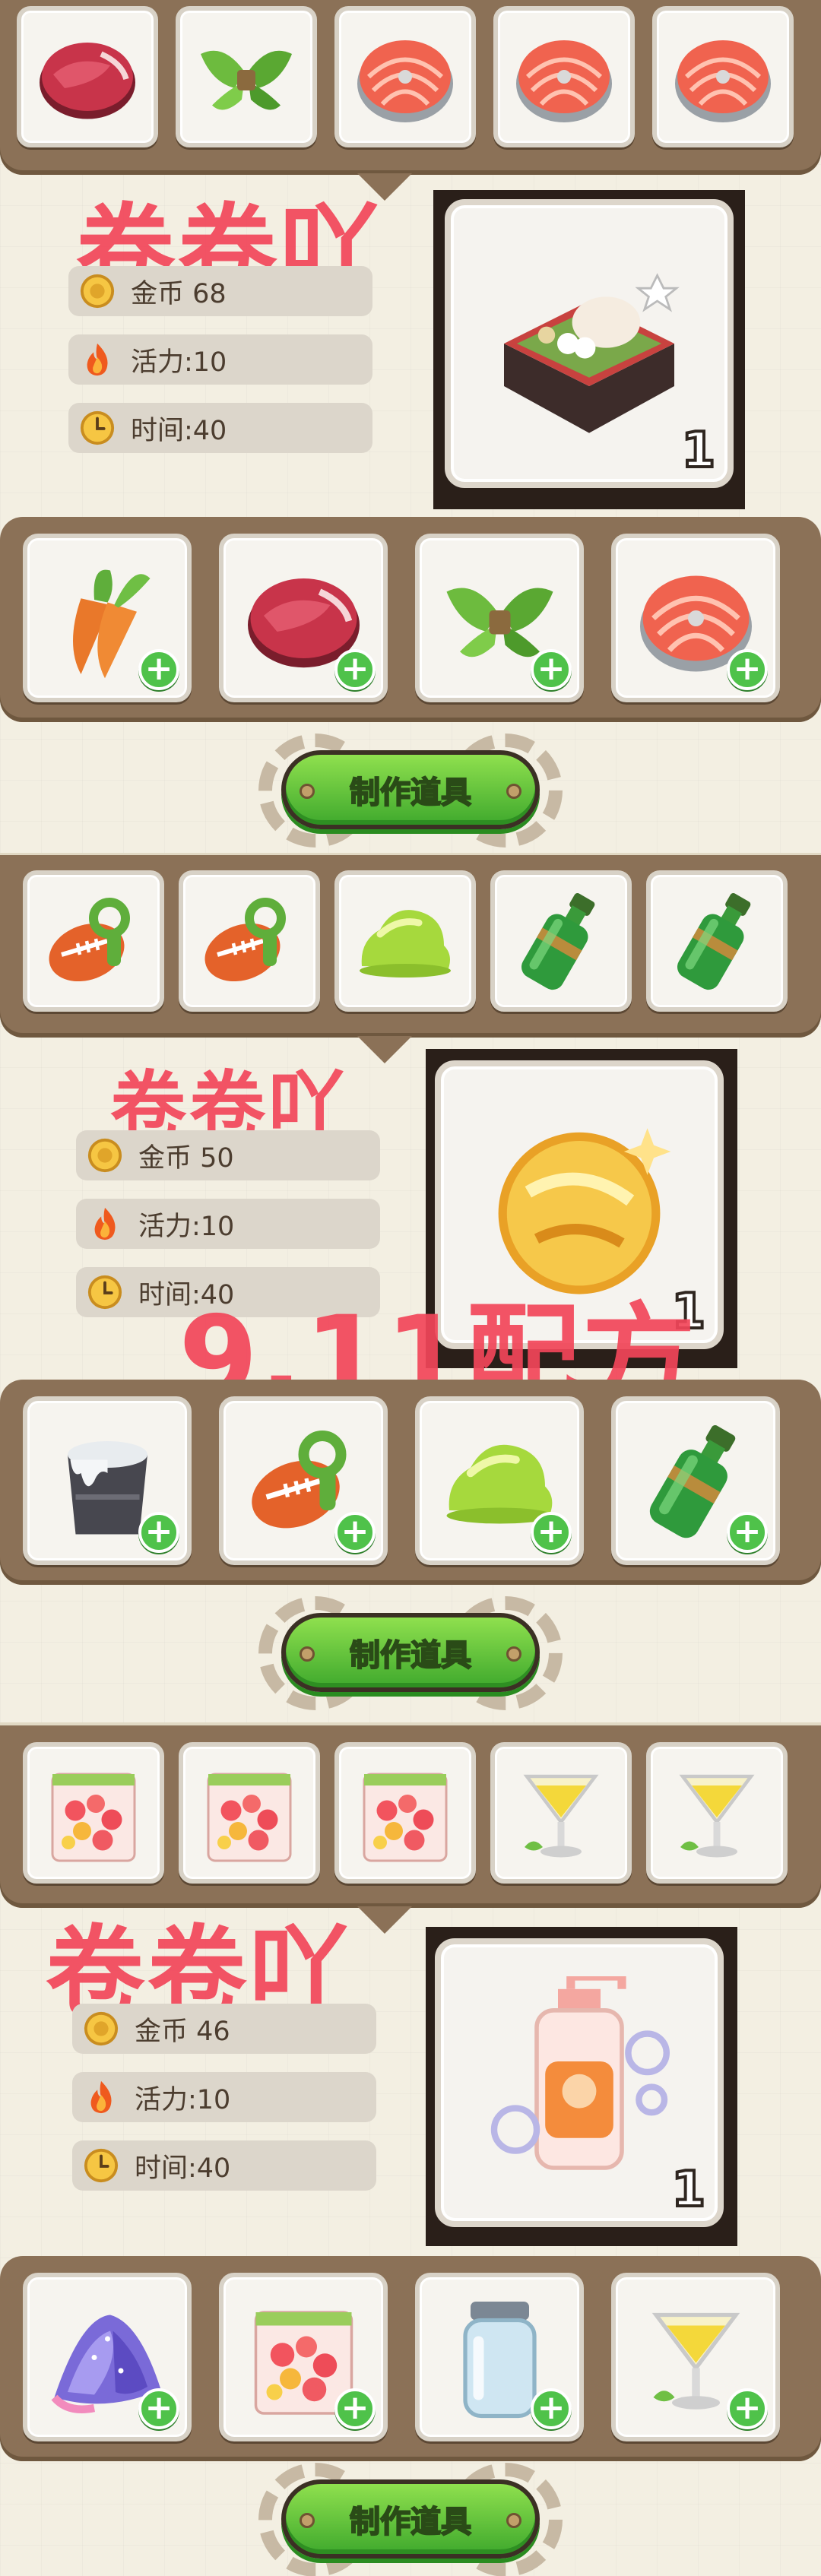 This screenshot has height=2576, width=821. I want to click on raw-meat-icon, so click(87, 77).